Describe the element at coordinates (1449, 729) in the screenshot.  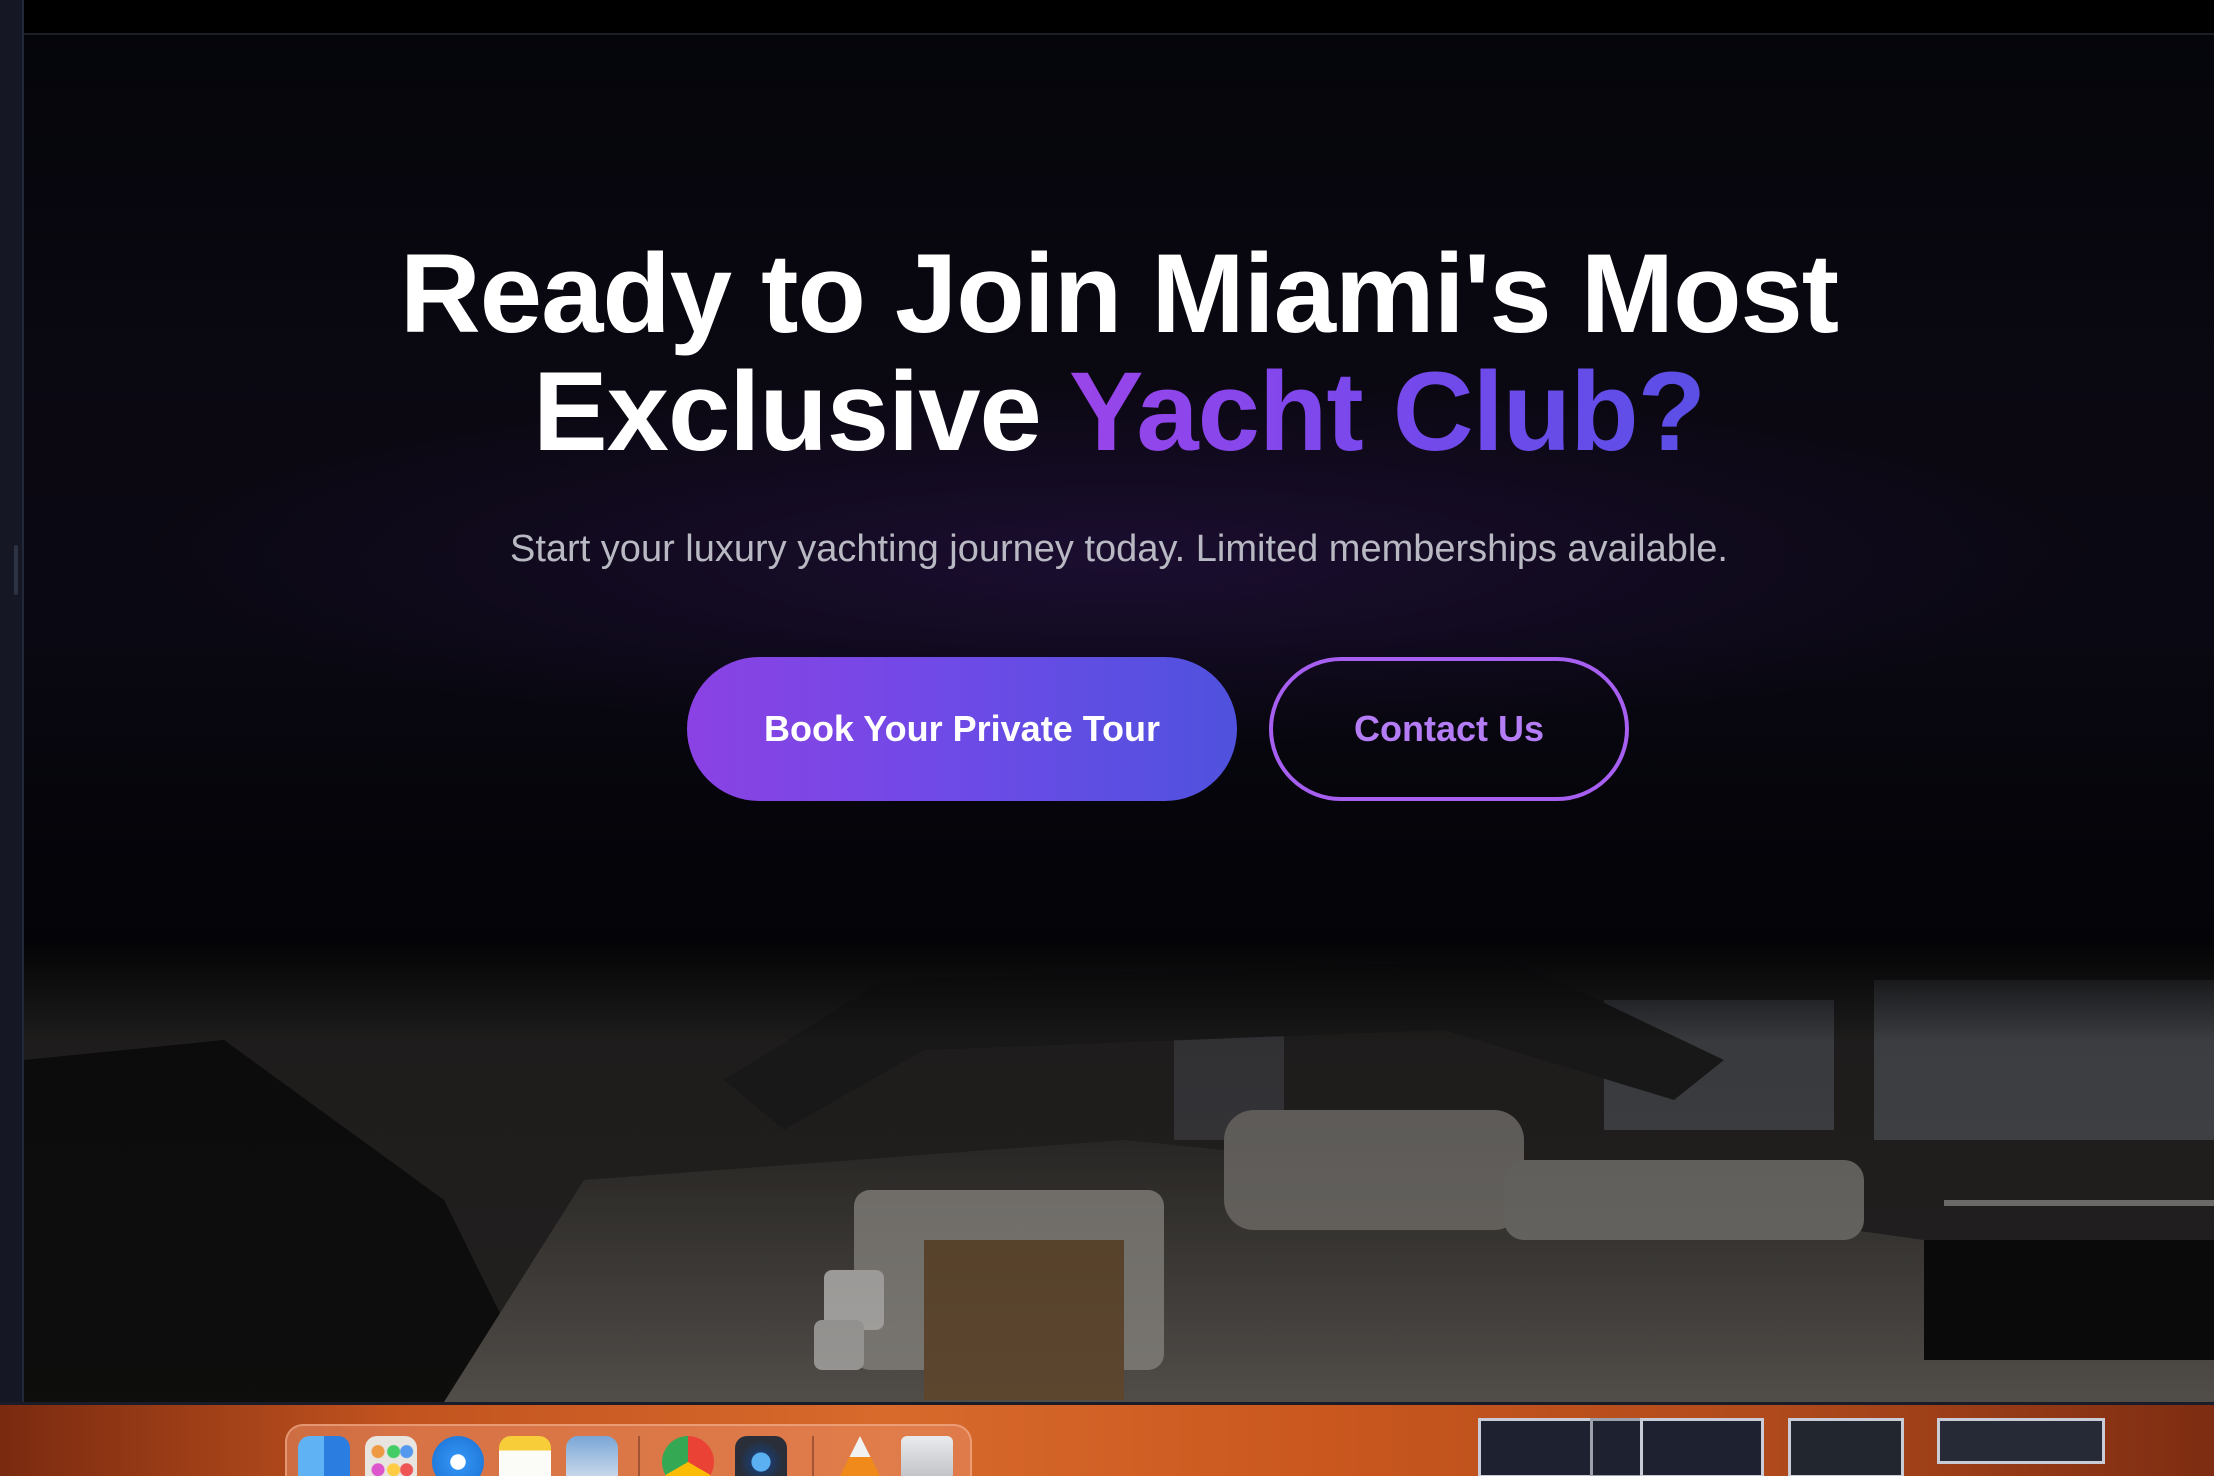
I see `contact-us-button: Contact Us` at that location.